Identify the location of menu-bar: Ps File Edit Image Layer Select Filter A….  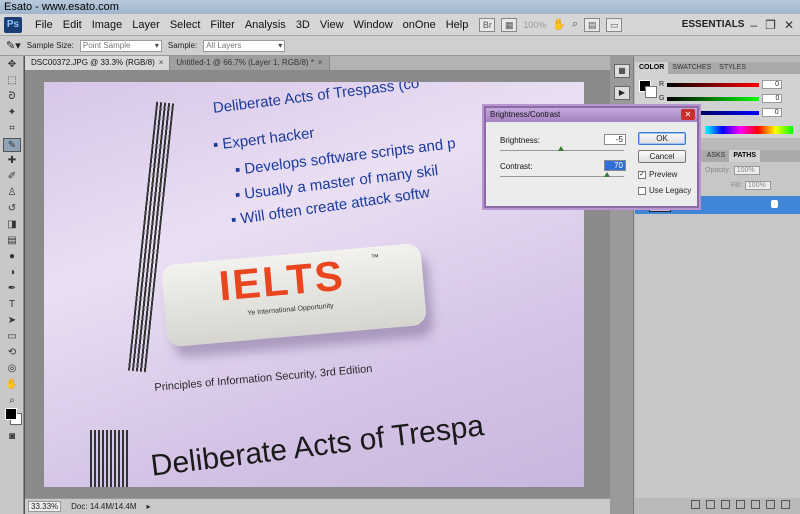
(400, 25).